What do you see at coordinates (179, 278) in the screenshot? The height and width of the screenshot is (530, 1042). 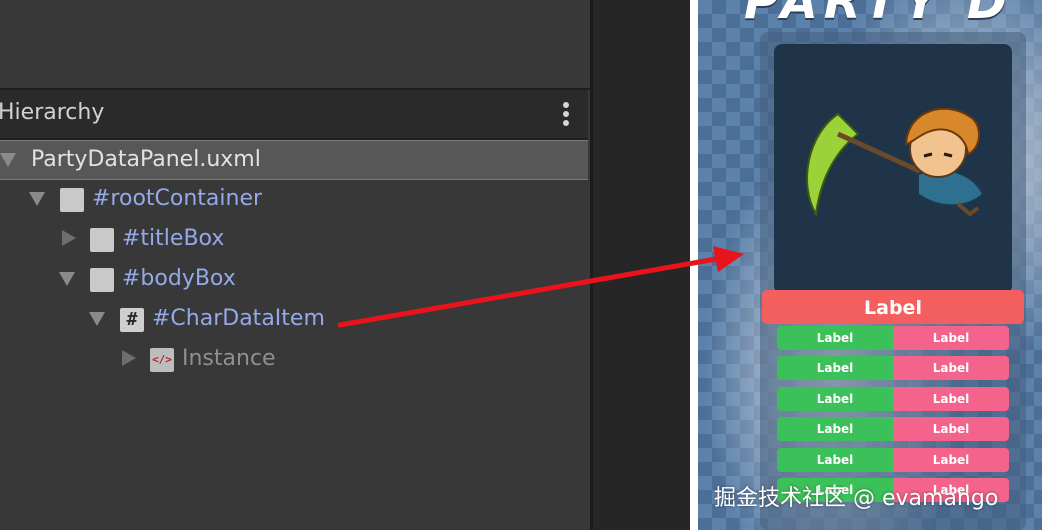 I see `tree-item-label: #bodyBox` at bounding box center [179, 278].